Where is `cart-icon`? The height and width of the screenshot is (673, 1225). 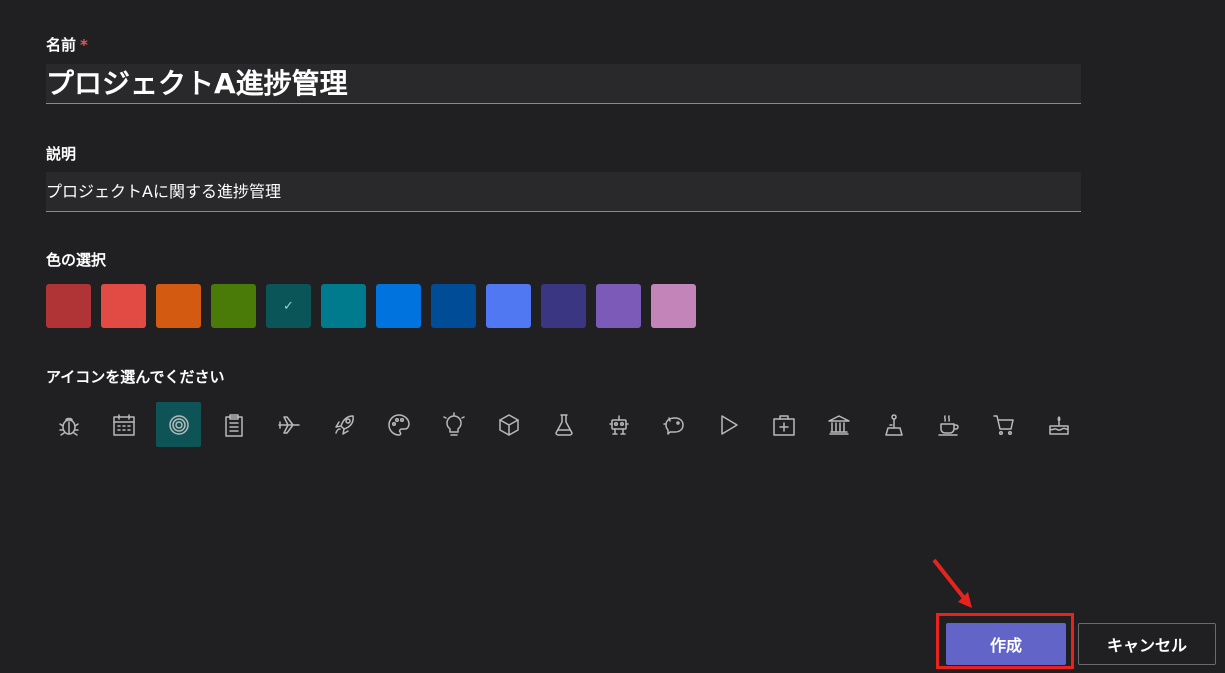
cart-icon is located at coordinates (1003, 424).